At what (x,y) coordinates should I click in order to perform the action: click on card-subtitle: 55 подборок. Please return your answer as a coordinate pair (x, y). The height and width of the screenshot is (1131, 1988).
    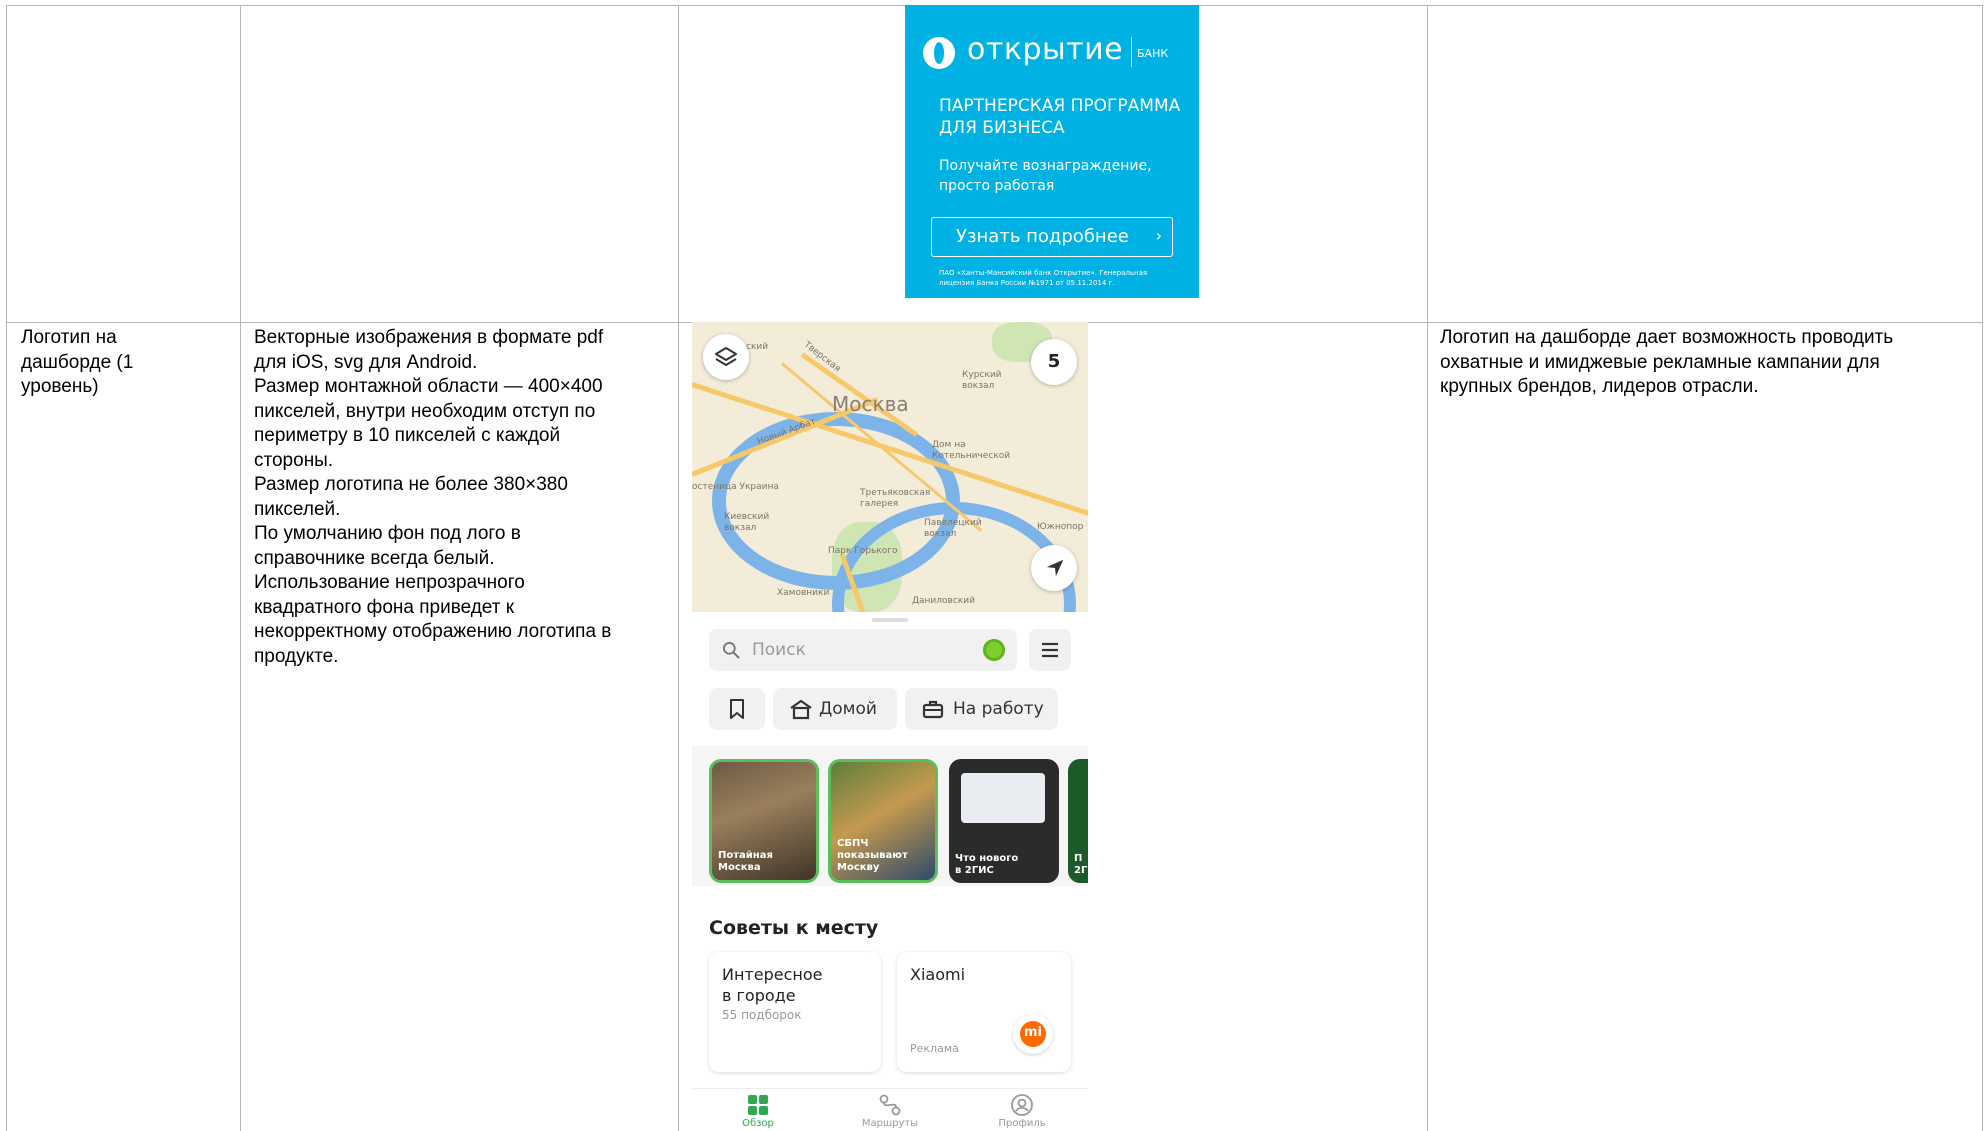
    Looking at the image, I should click on (762, 1015).